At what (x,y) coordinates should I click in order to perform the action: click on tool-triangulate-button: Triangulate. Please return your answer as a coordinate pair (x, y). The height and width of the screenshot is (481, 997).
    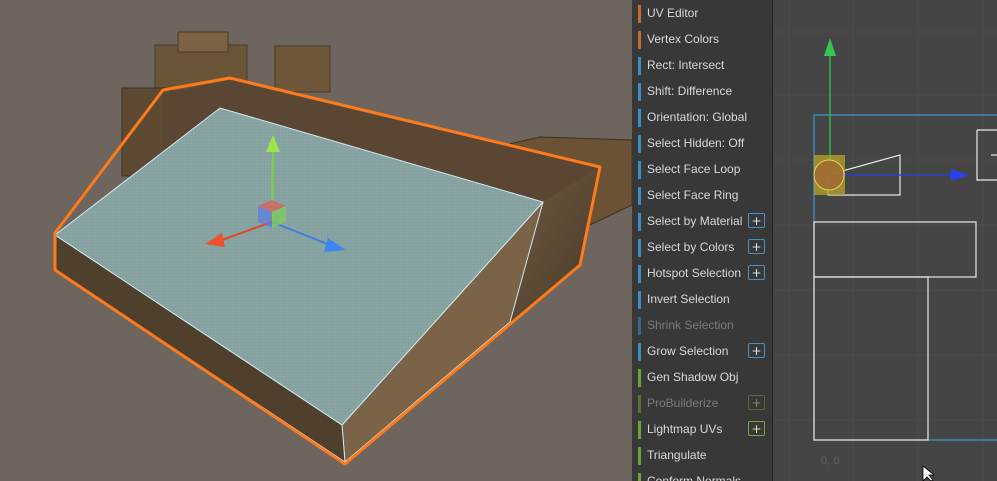
    Looking at the image, I should click on (702, 455).